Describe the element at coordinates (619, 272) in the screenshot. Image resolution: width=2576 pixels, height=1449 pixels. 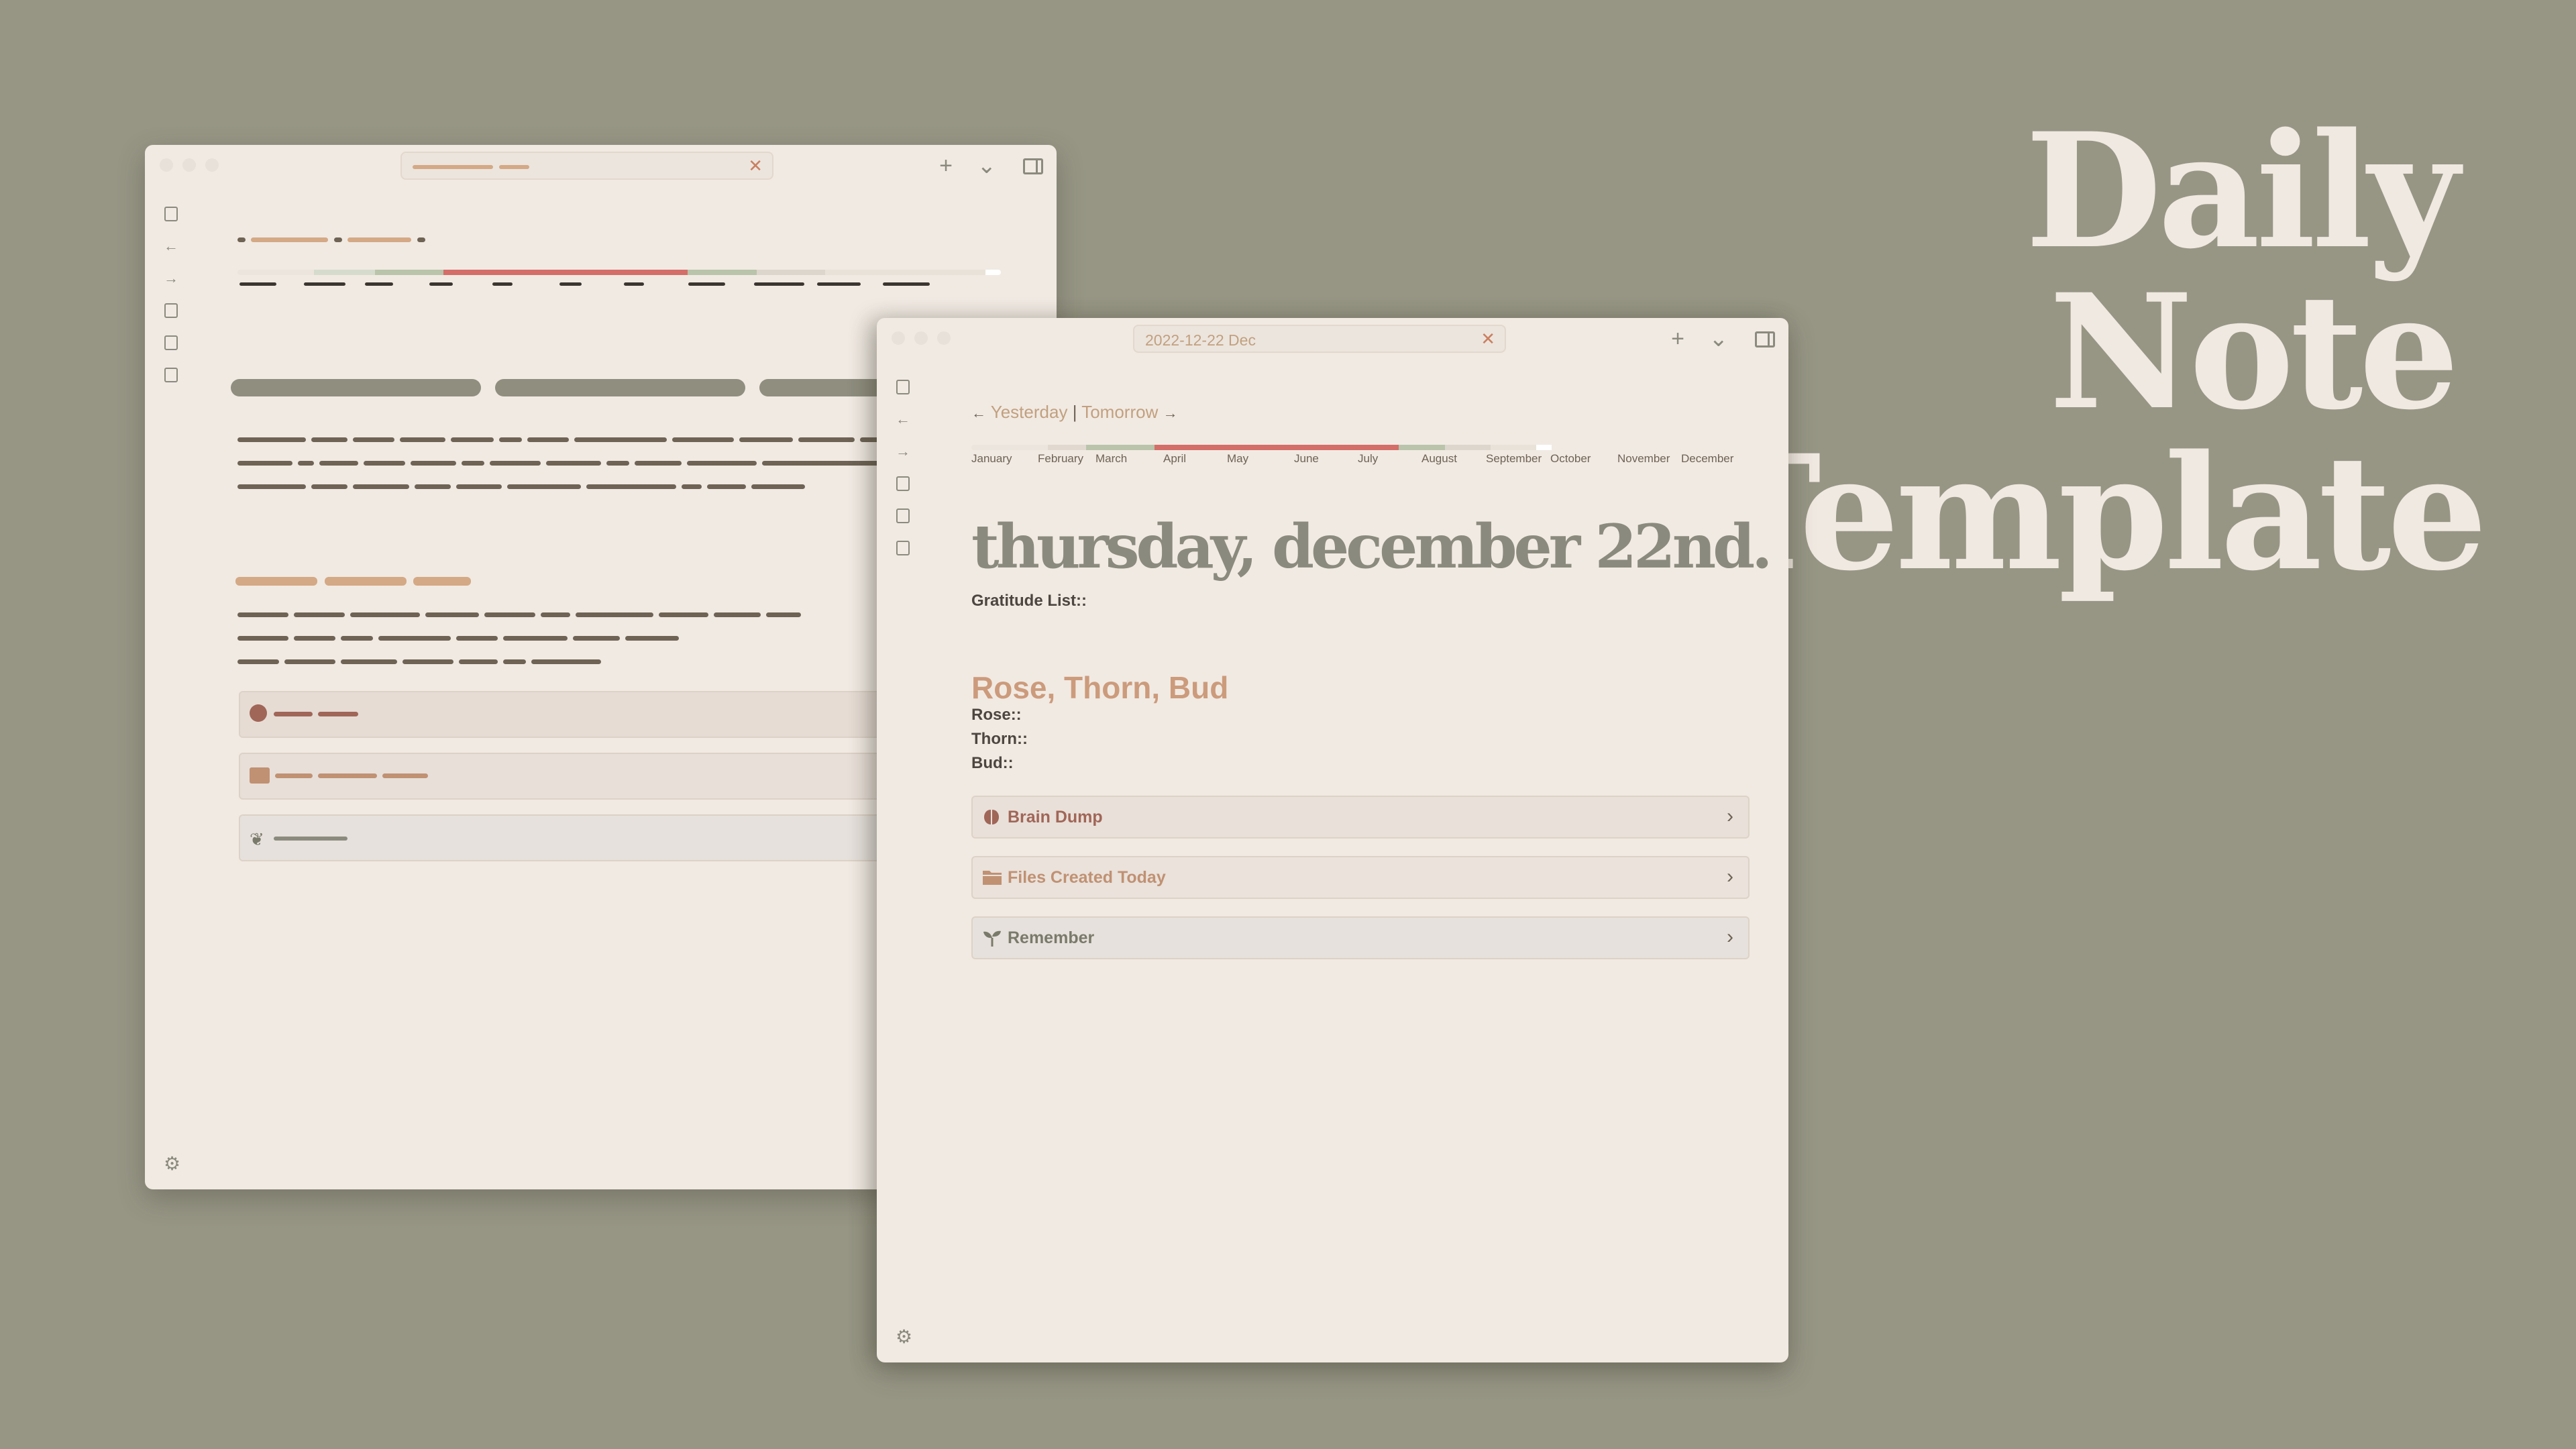
I see `skeleton-year-bar` at that location.